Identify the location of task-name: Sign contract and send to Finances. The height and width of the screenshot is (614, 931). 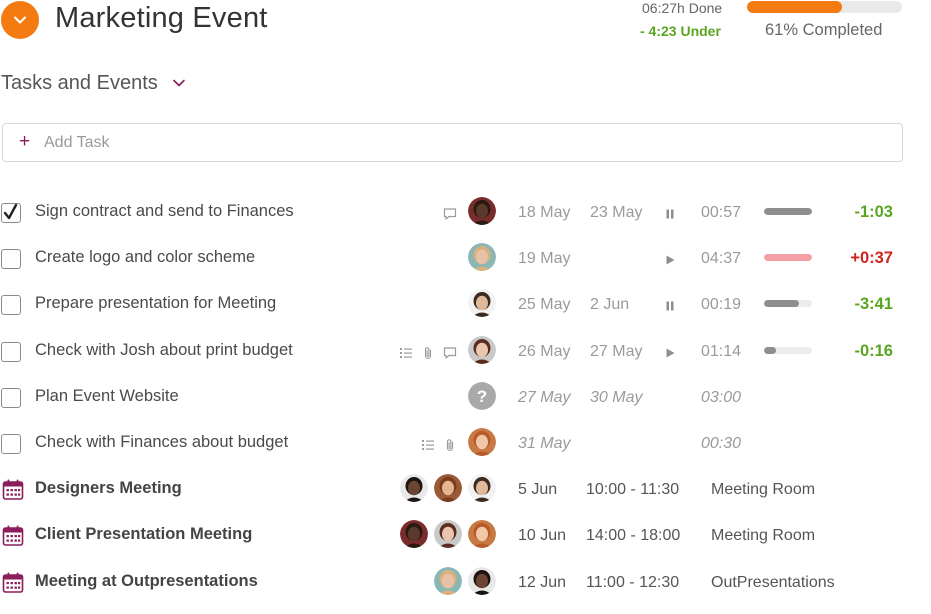
(164, 211).